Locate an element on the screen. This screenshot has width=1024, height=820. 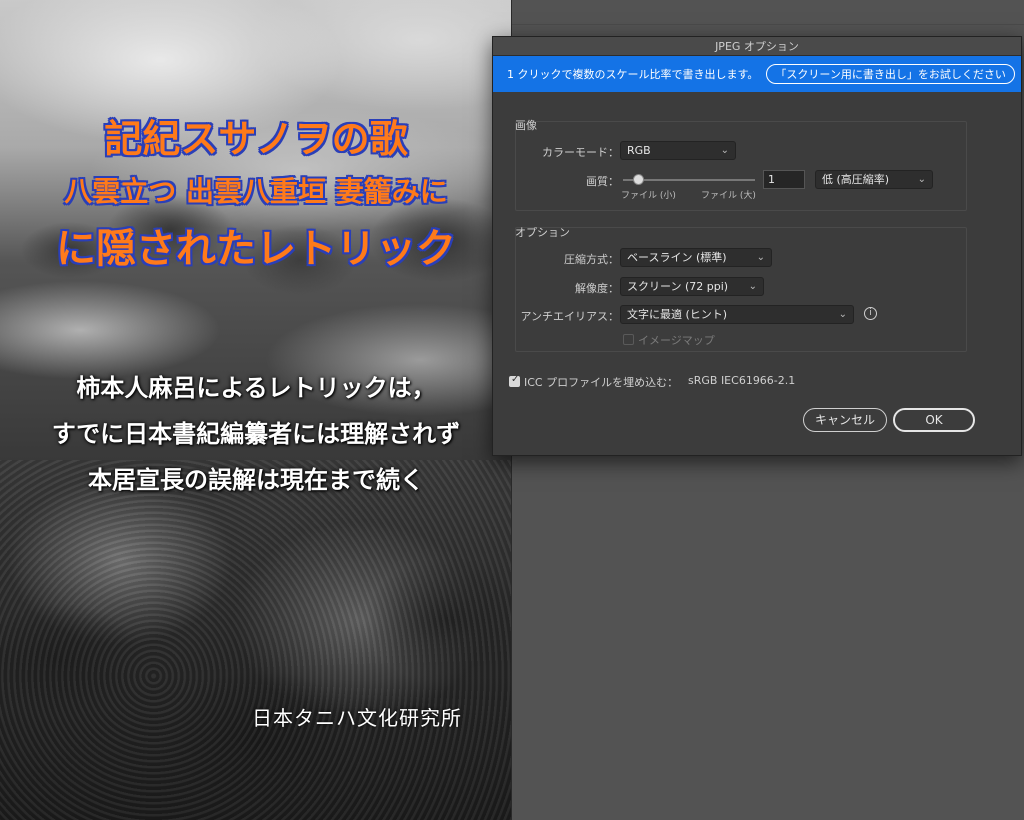
ok-button: OK is located at coordinates (934, 420).